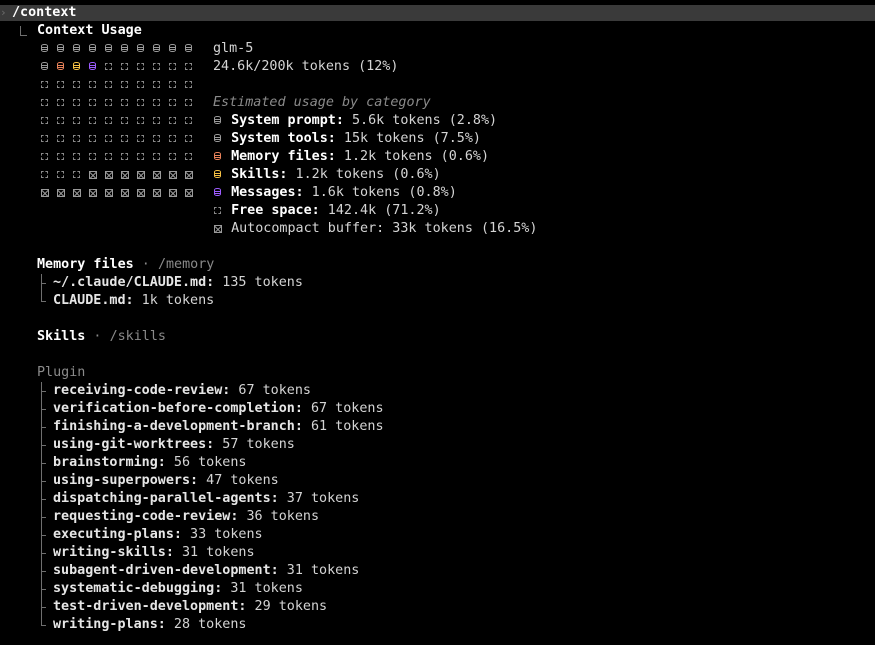  Describe the element at coordinates (279, 516) in the screenshot. I see `skill-tokens: 36 tokens` at that location.